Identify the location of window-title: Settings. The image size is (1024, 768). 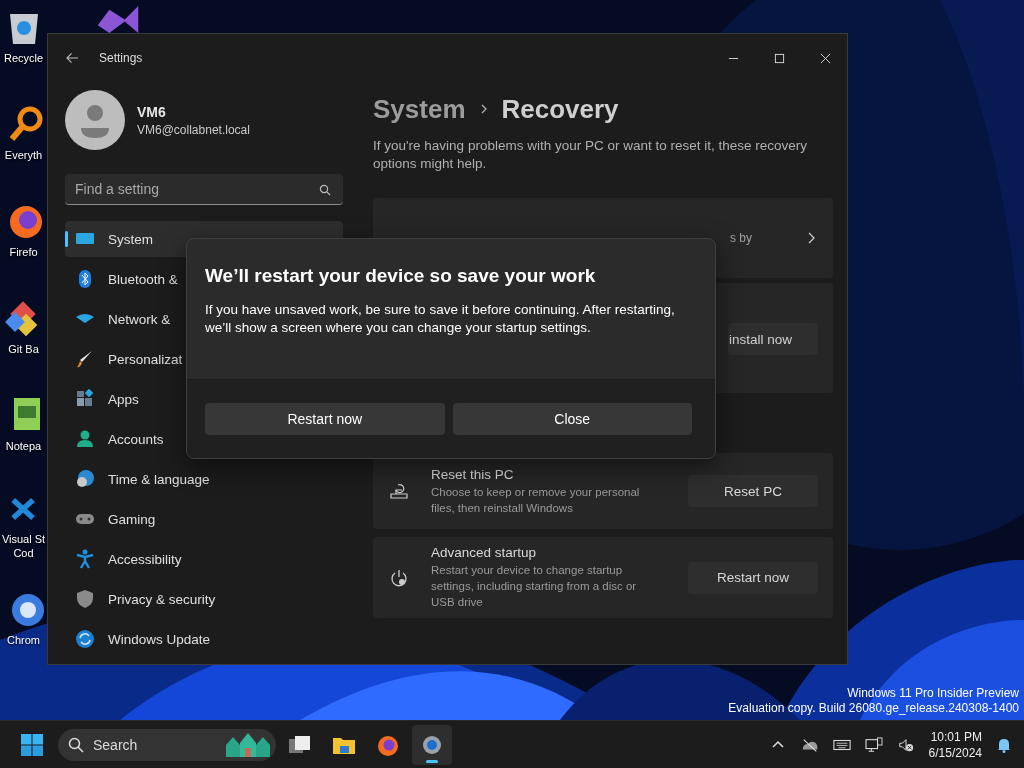
(121, 58).